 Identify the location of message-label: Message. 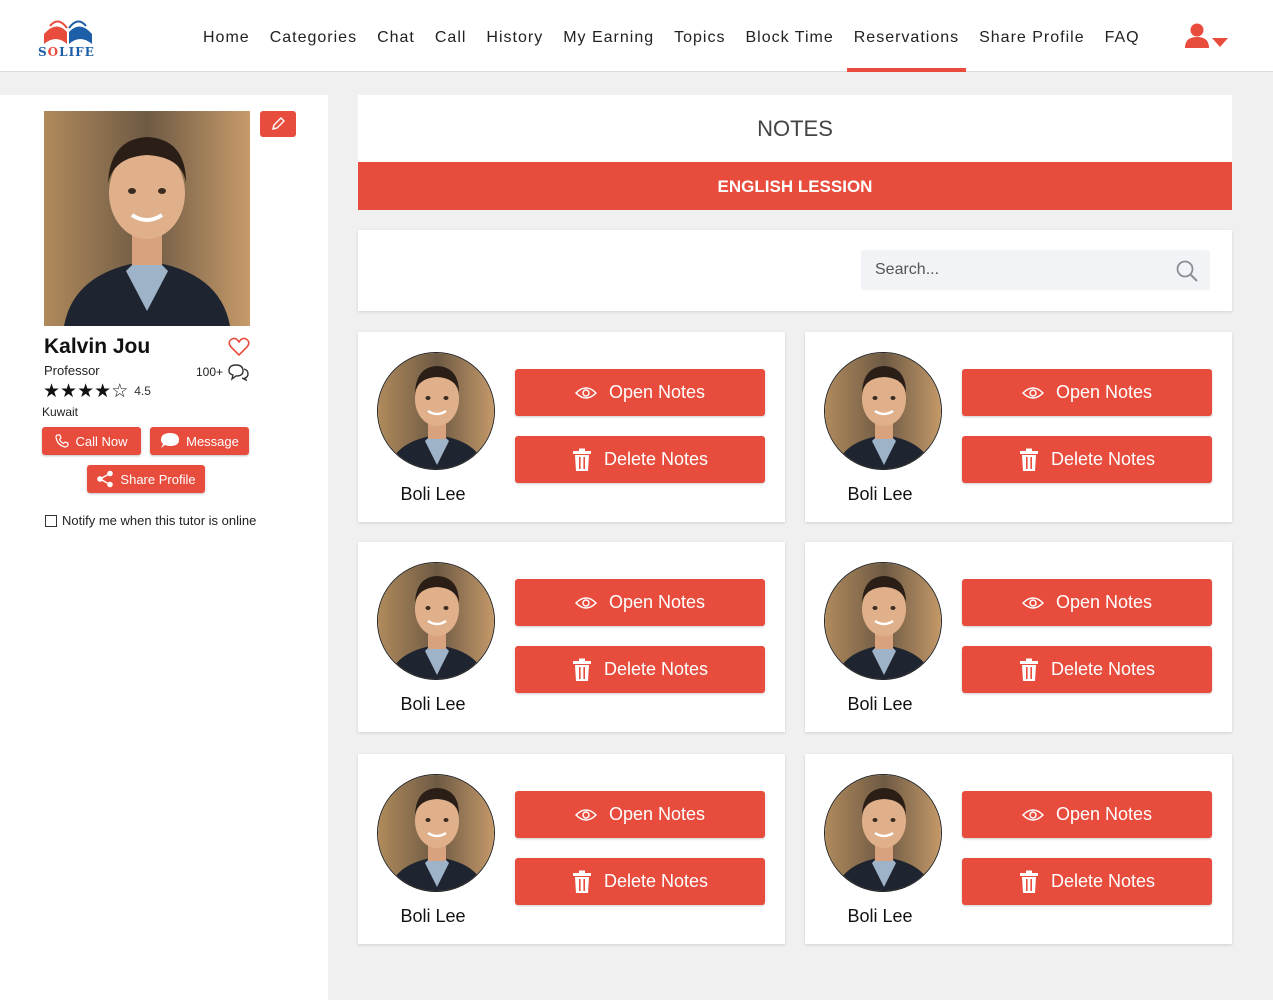
(212, 441).